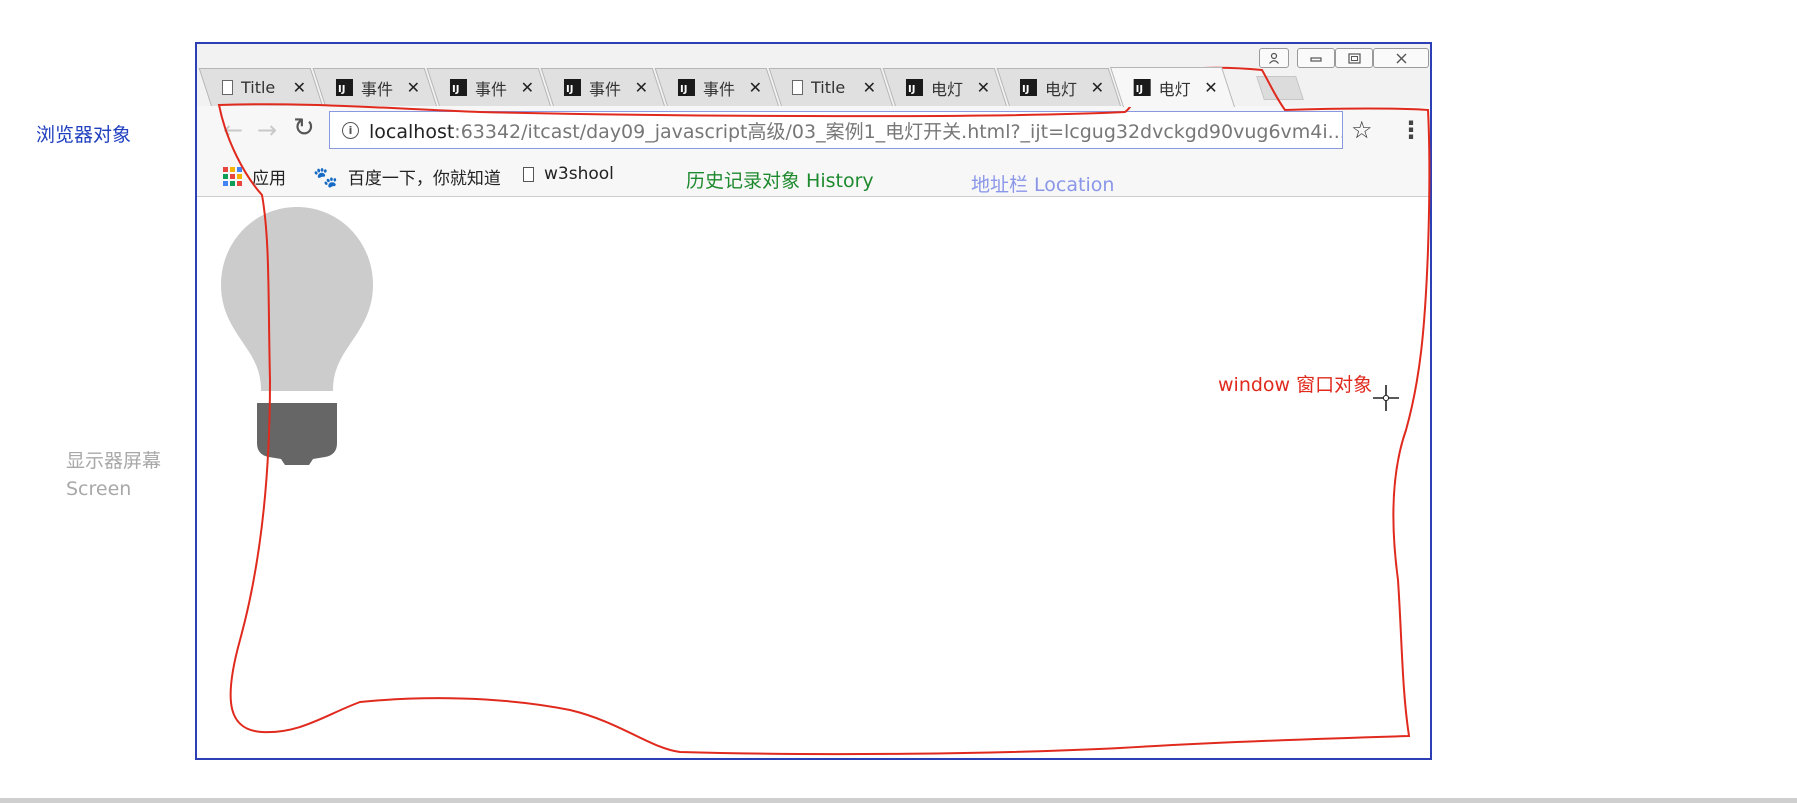  What do you see at coordinates (412, 131) in the screenshot?
I see `url-host: localhost` at bounding box center [412, 131].